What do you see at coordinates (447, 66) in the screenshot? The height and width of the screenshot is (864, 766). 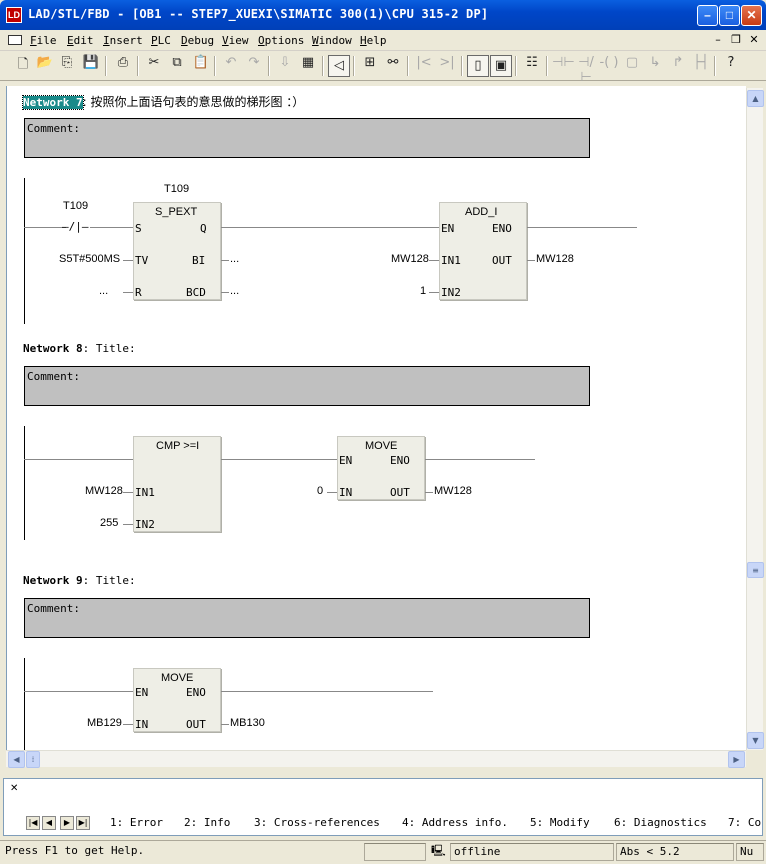 I see `next-network-icon: >|` at bounding box center [447, 66].